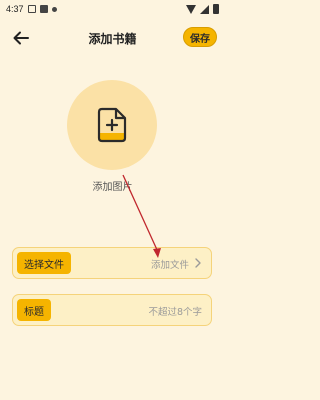  What do you see at coordinates (198, 263) in the screenshot?
I see `chevron-right-icon` at bounding box center [198, 263].